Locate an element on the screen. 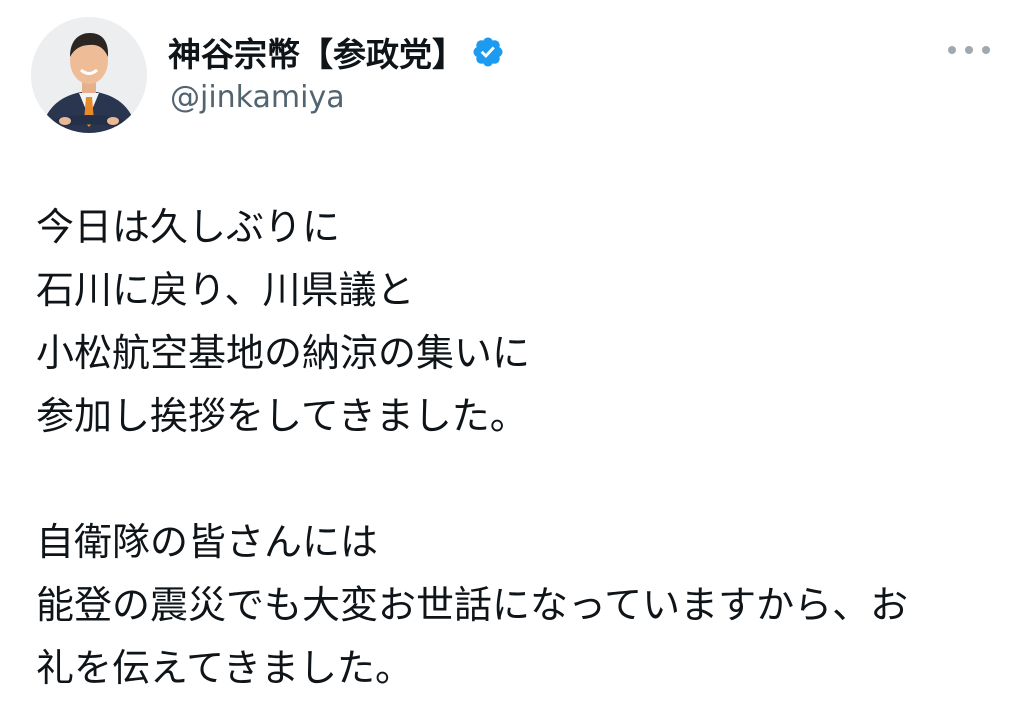 This screenshot has height=715, width=1024. avatar is located at coordinates (89, 75).